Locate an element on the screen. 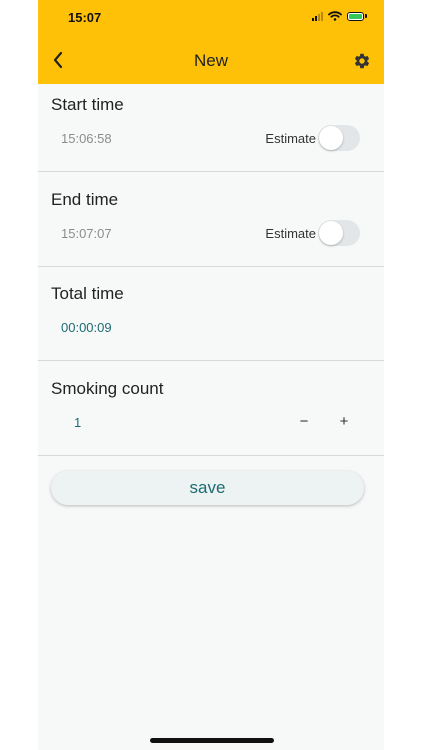  decrement-button: − is located at coordinates (304, 421).